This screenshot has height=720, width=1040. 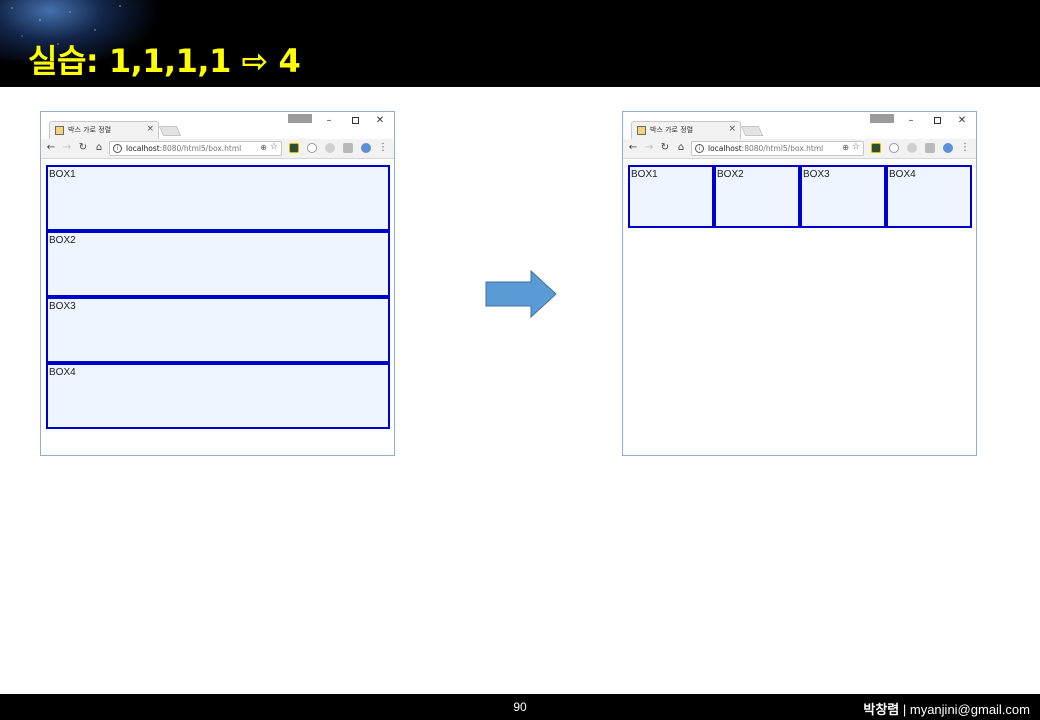 What do you see at coordinates (969, 709) in the screenshot?
I see `author-email: myanjini@gmail.com` at bounding box center [969, 709].